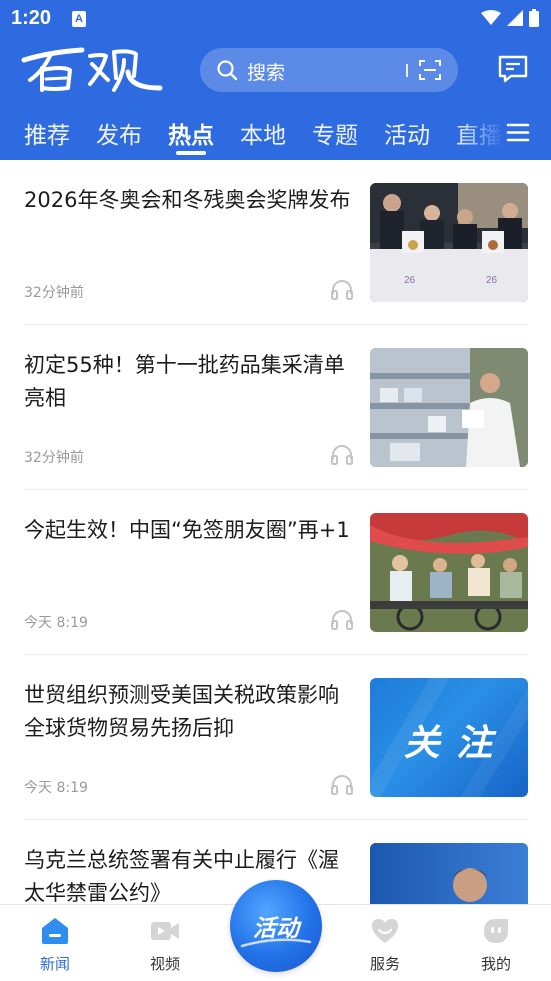  Describe the element at coordinates (449, 873) in the screenshot. I see `portrait-photo` at that location.